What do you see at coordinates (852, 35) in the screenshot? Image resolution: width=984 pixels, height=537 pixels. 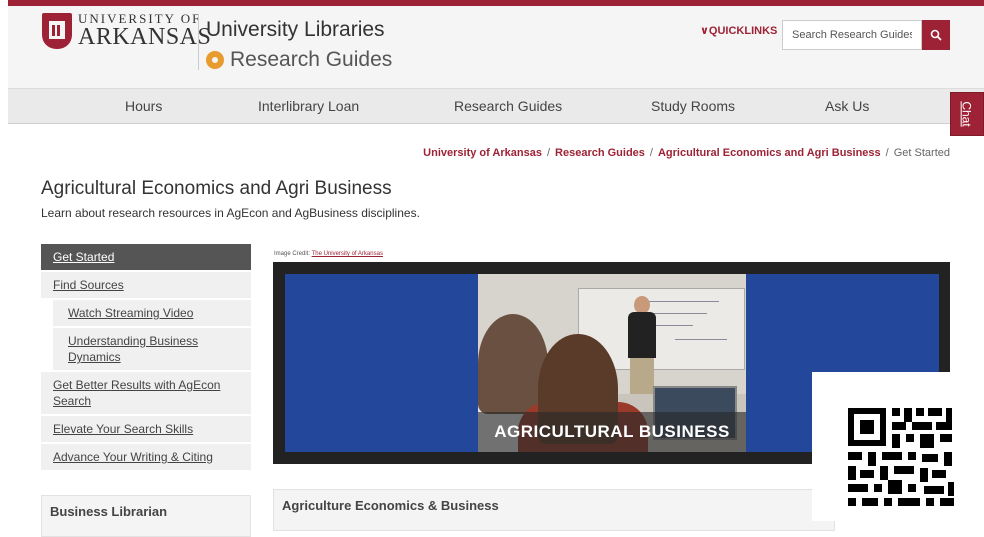 I see `search-input` at bounding box center [852, 35].